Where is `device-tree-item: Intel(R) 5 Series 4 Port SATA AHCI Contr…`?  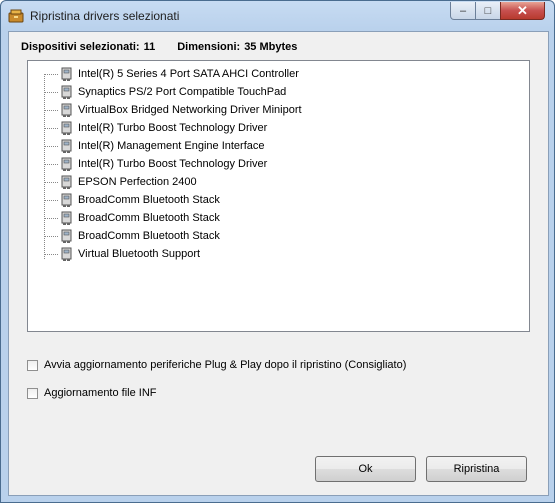 device-tree-item: Intel(R) 5 Series 4 Port SATA AHCI Contr… is located at coordinates (171, 74).